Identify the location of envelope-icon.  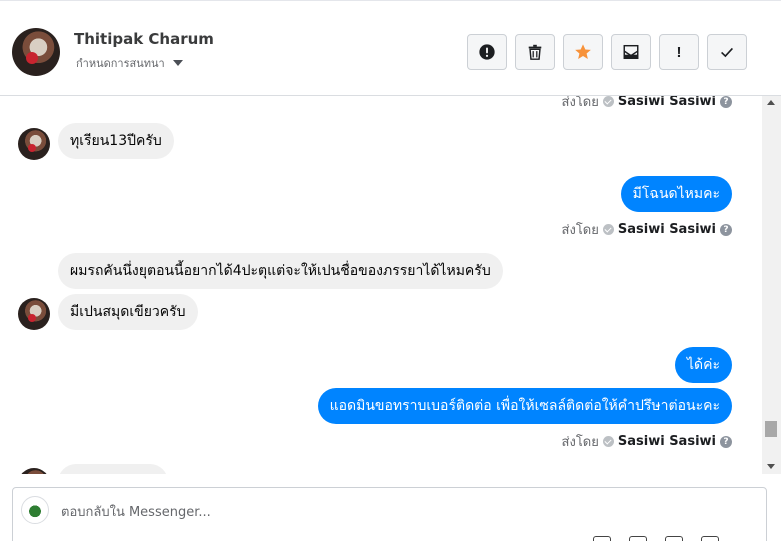
(631, 52).